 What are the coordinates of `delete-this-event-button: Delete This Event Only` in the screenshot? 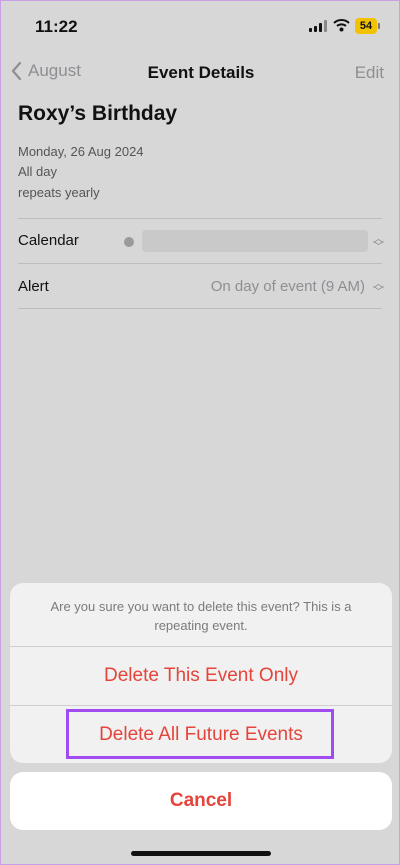 It's located at (201, 676).